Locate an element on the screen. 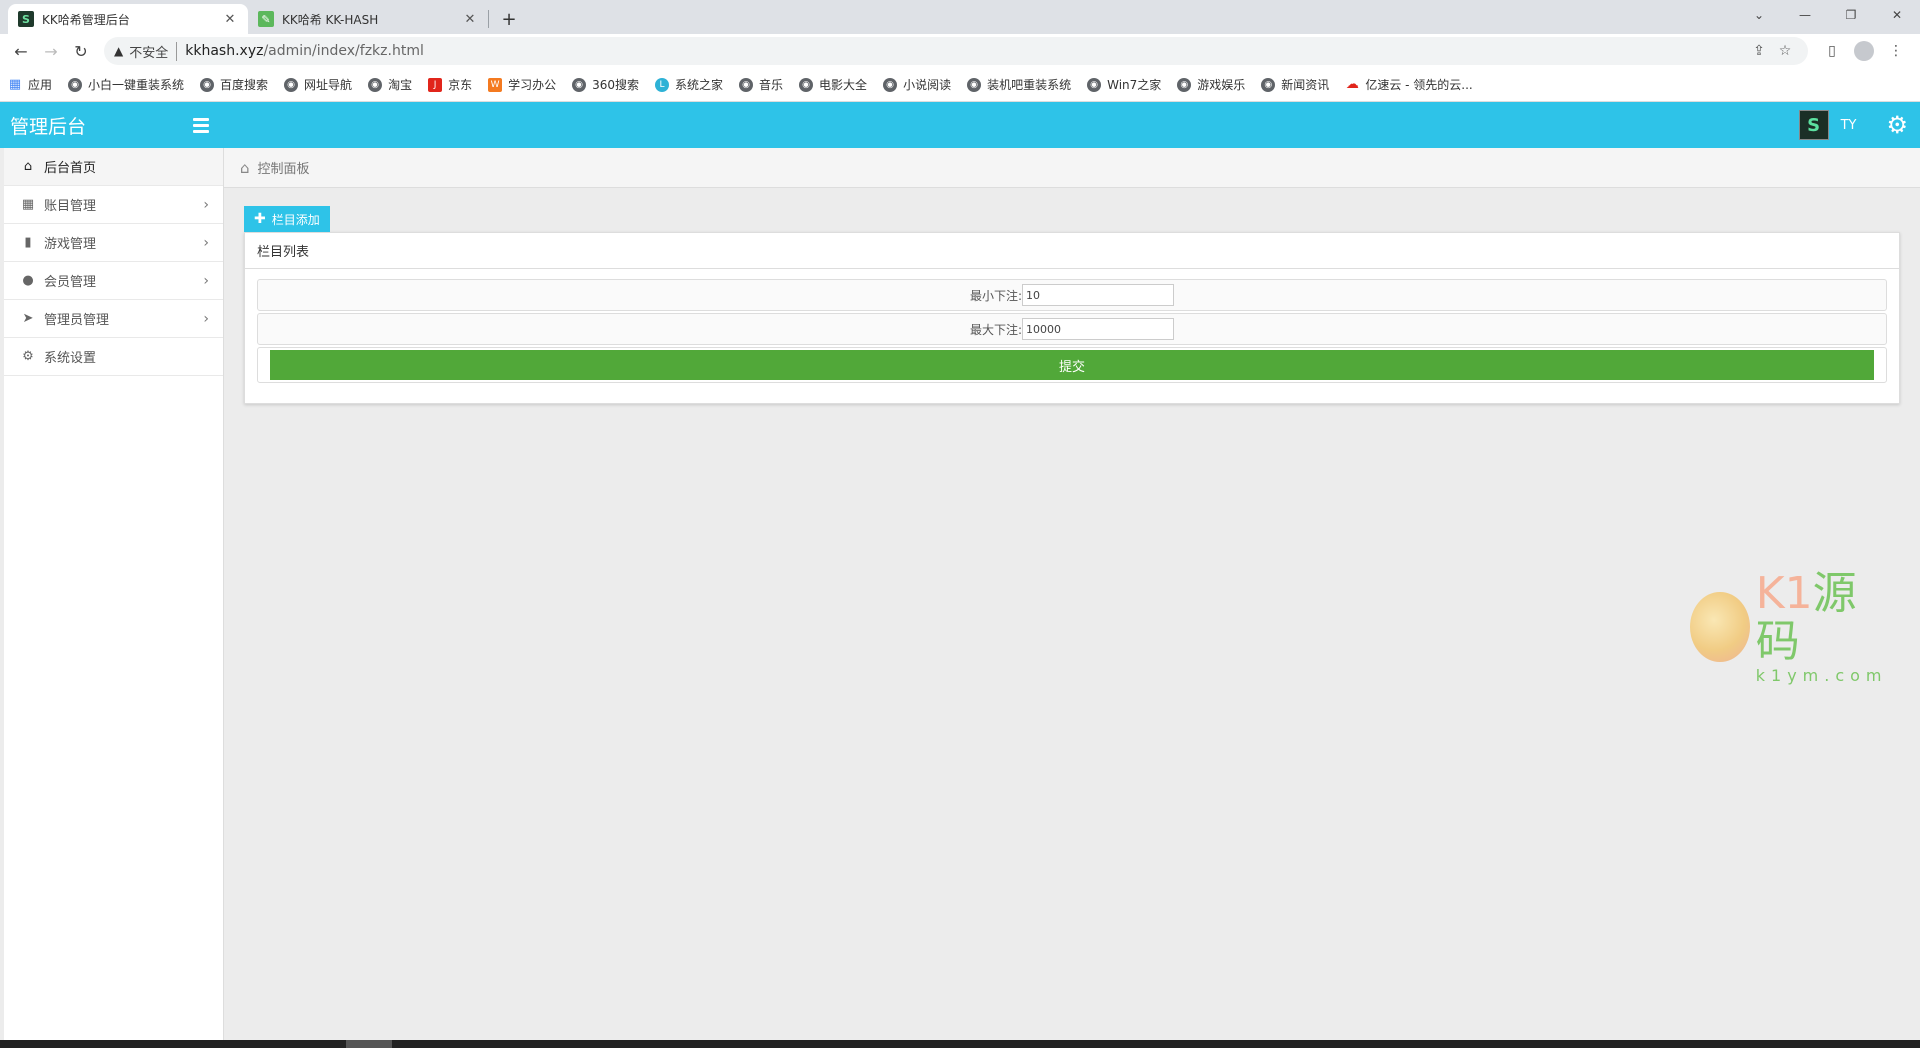  brand: 管理后台 is located at coordinates (112, 125).